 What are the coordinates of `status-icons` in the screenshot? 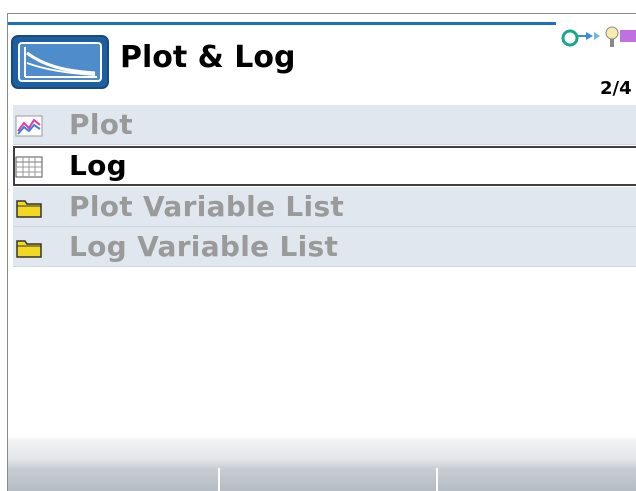 It's located at (596, 37).